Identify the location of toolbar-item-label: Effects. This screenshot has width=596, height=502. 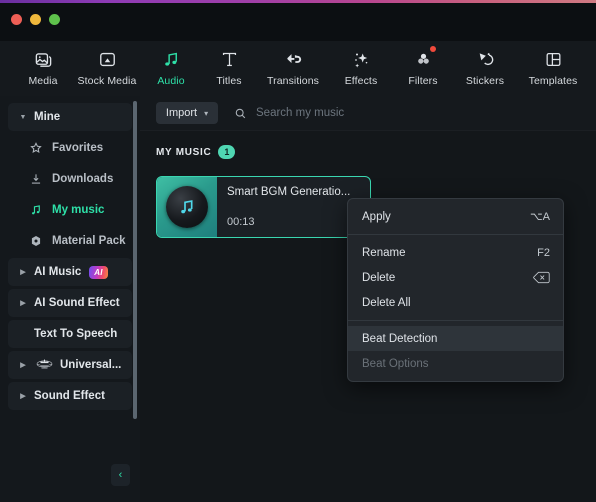
(361, 81).